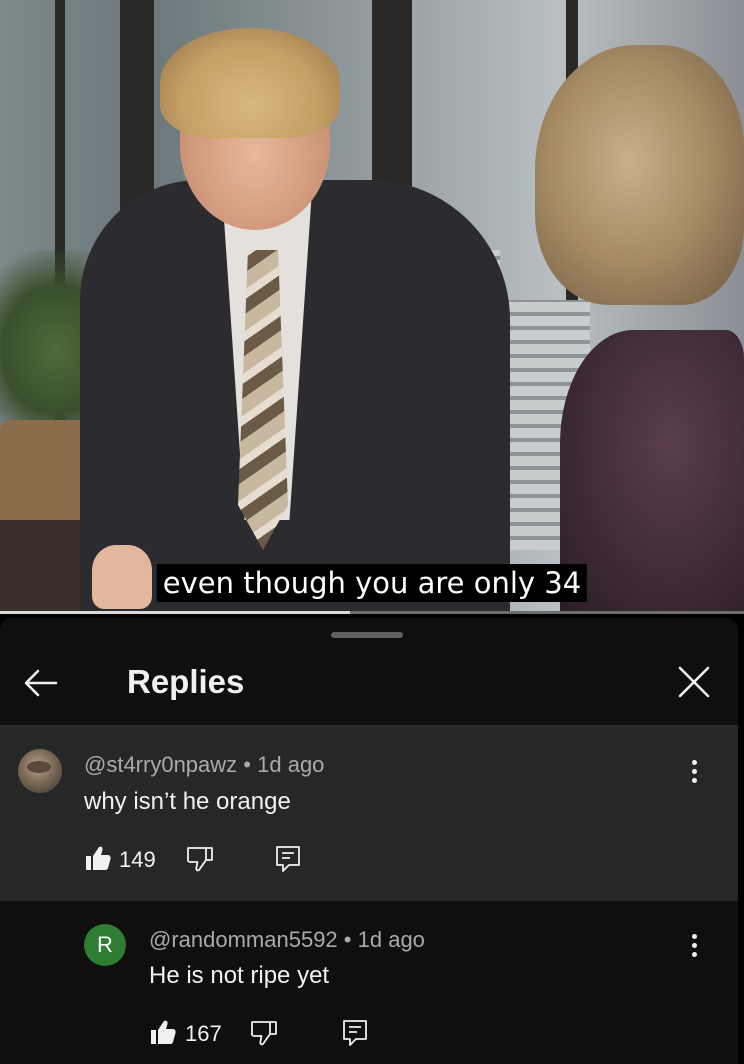 The image size is (744, 1064). Describe the element at coordinates (187, 801) in the screenshot. I see `comment-text: why isn’t he orange` at that location.